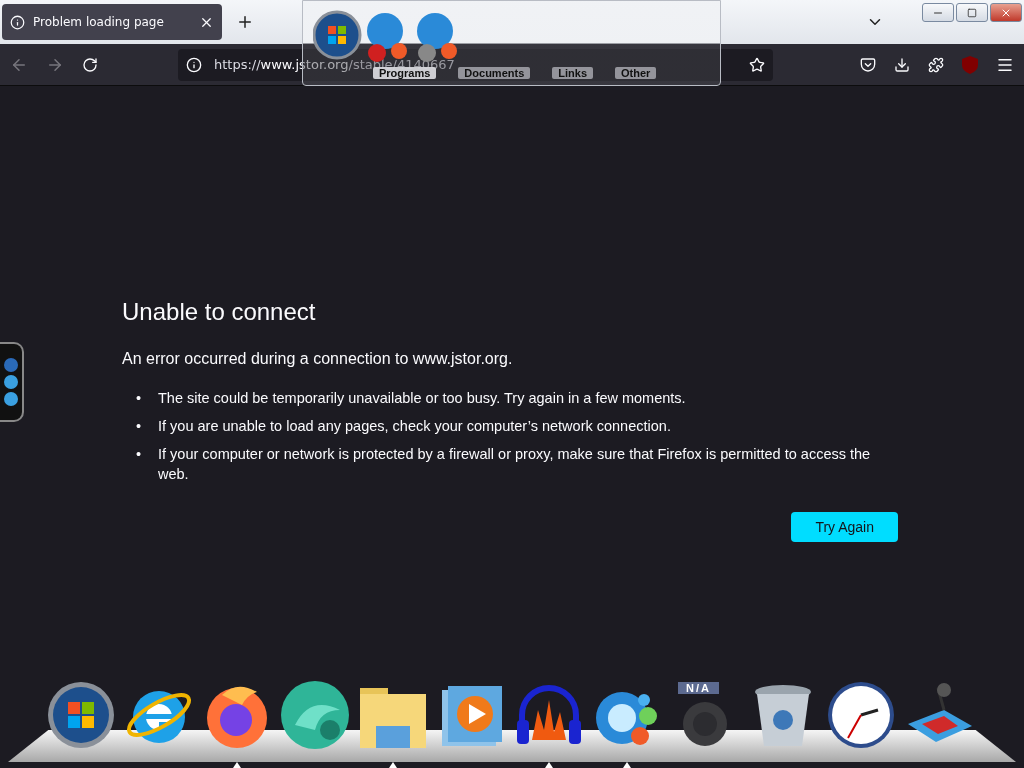  I want to click on star-icon, so click(757, 64).